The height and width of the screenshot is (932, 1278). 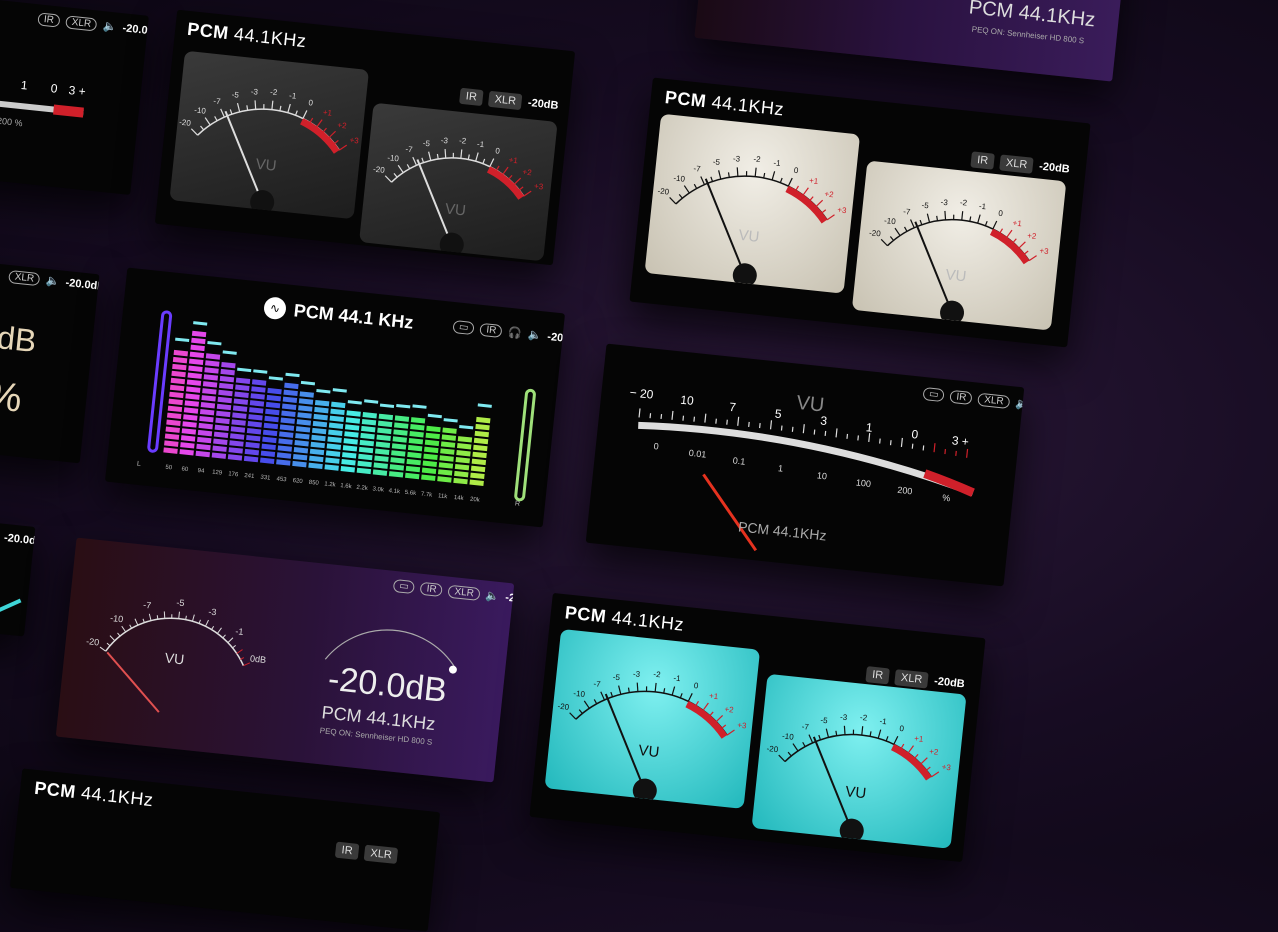 What do you see at coordinates (410, 493) in the screenshot?
I see `spectrum-band-label: 5.6k` at bounding box center [410, 493].